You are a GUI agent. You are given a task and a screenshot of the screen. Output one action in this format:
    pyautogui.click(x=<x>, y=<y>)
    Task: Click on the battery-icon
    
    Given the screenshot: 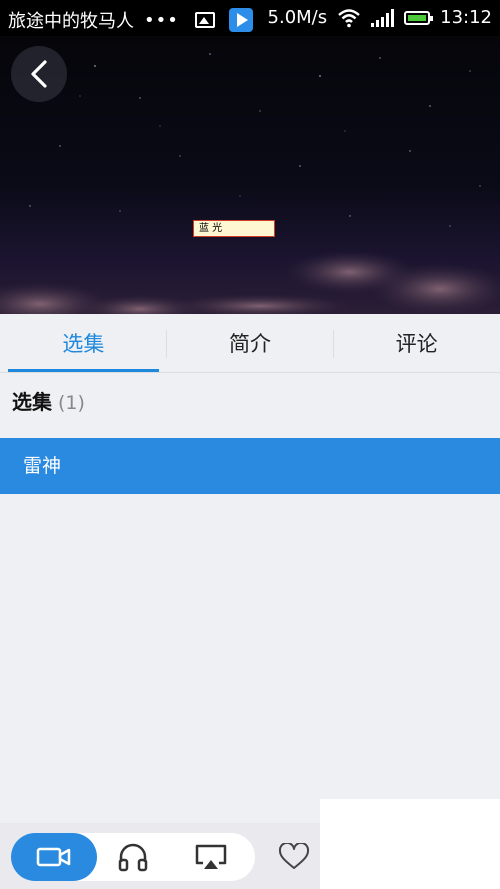 What is the action you would take?
    pyautogui.click(x=419, y=17)
    